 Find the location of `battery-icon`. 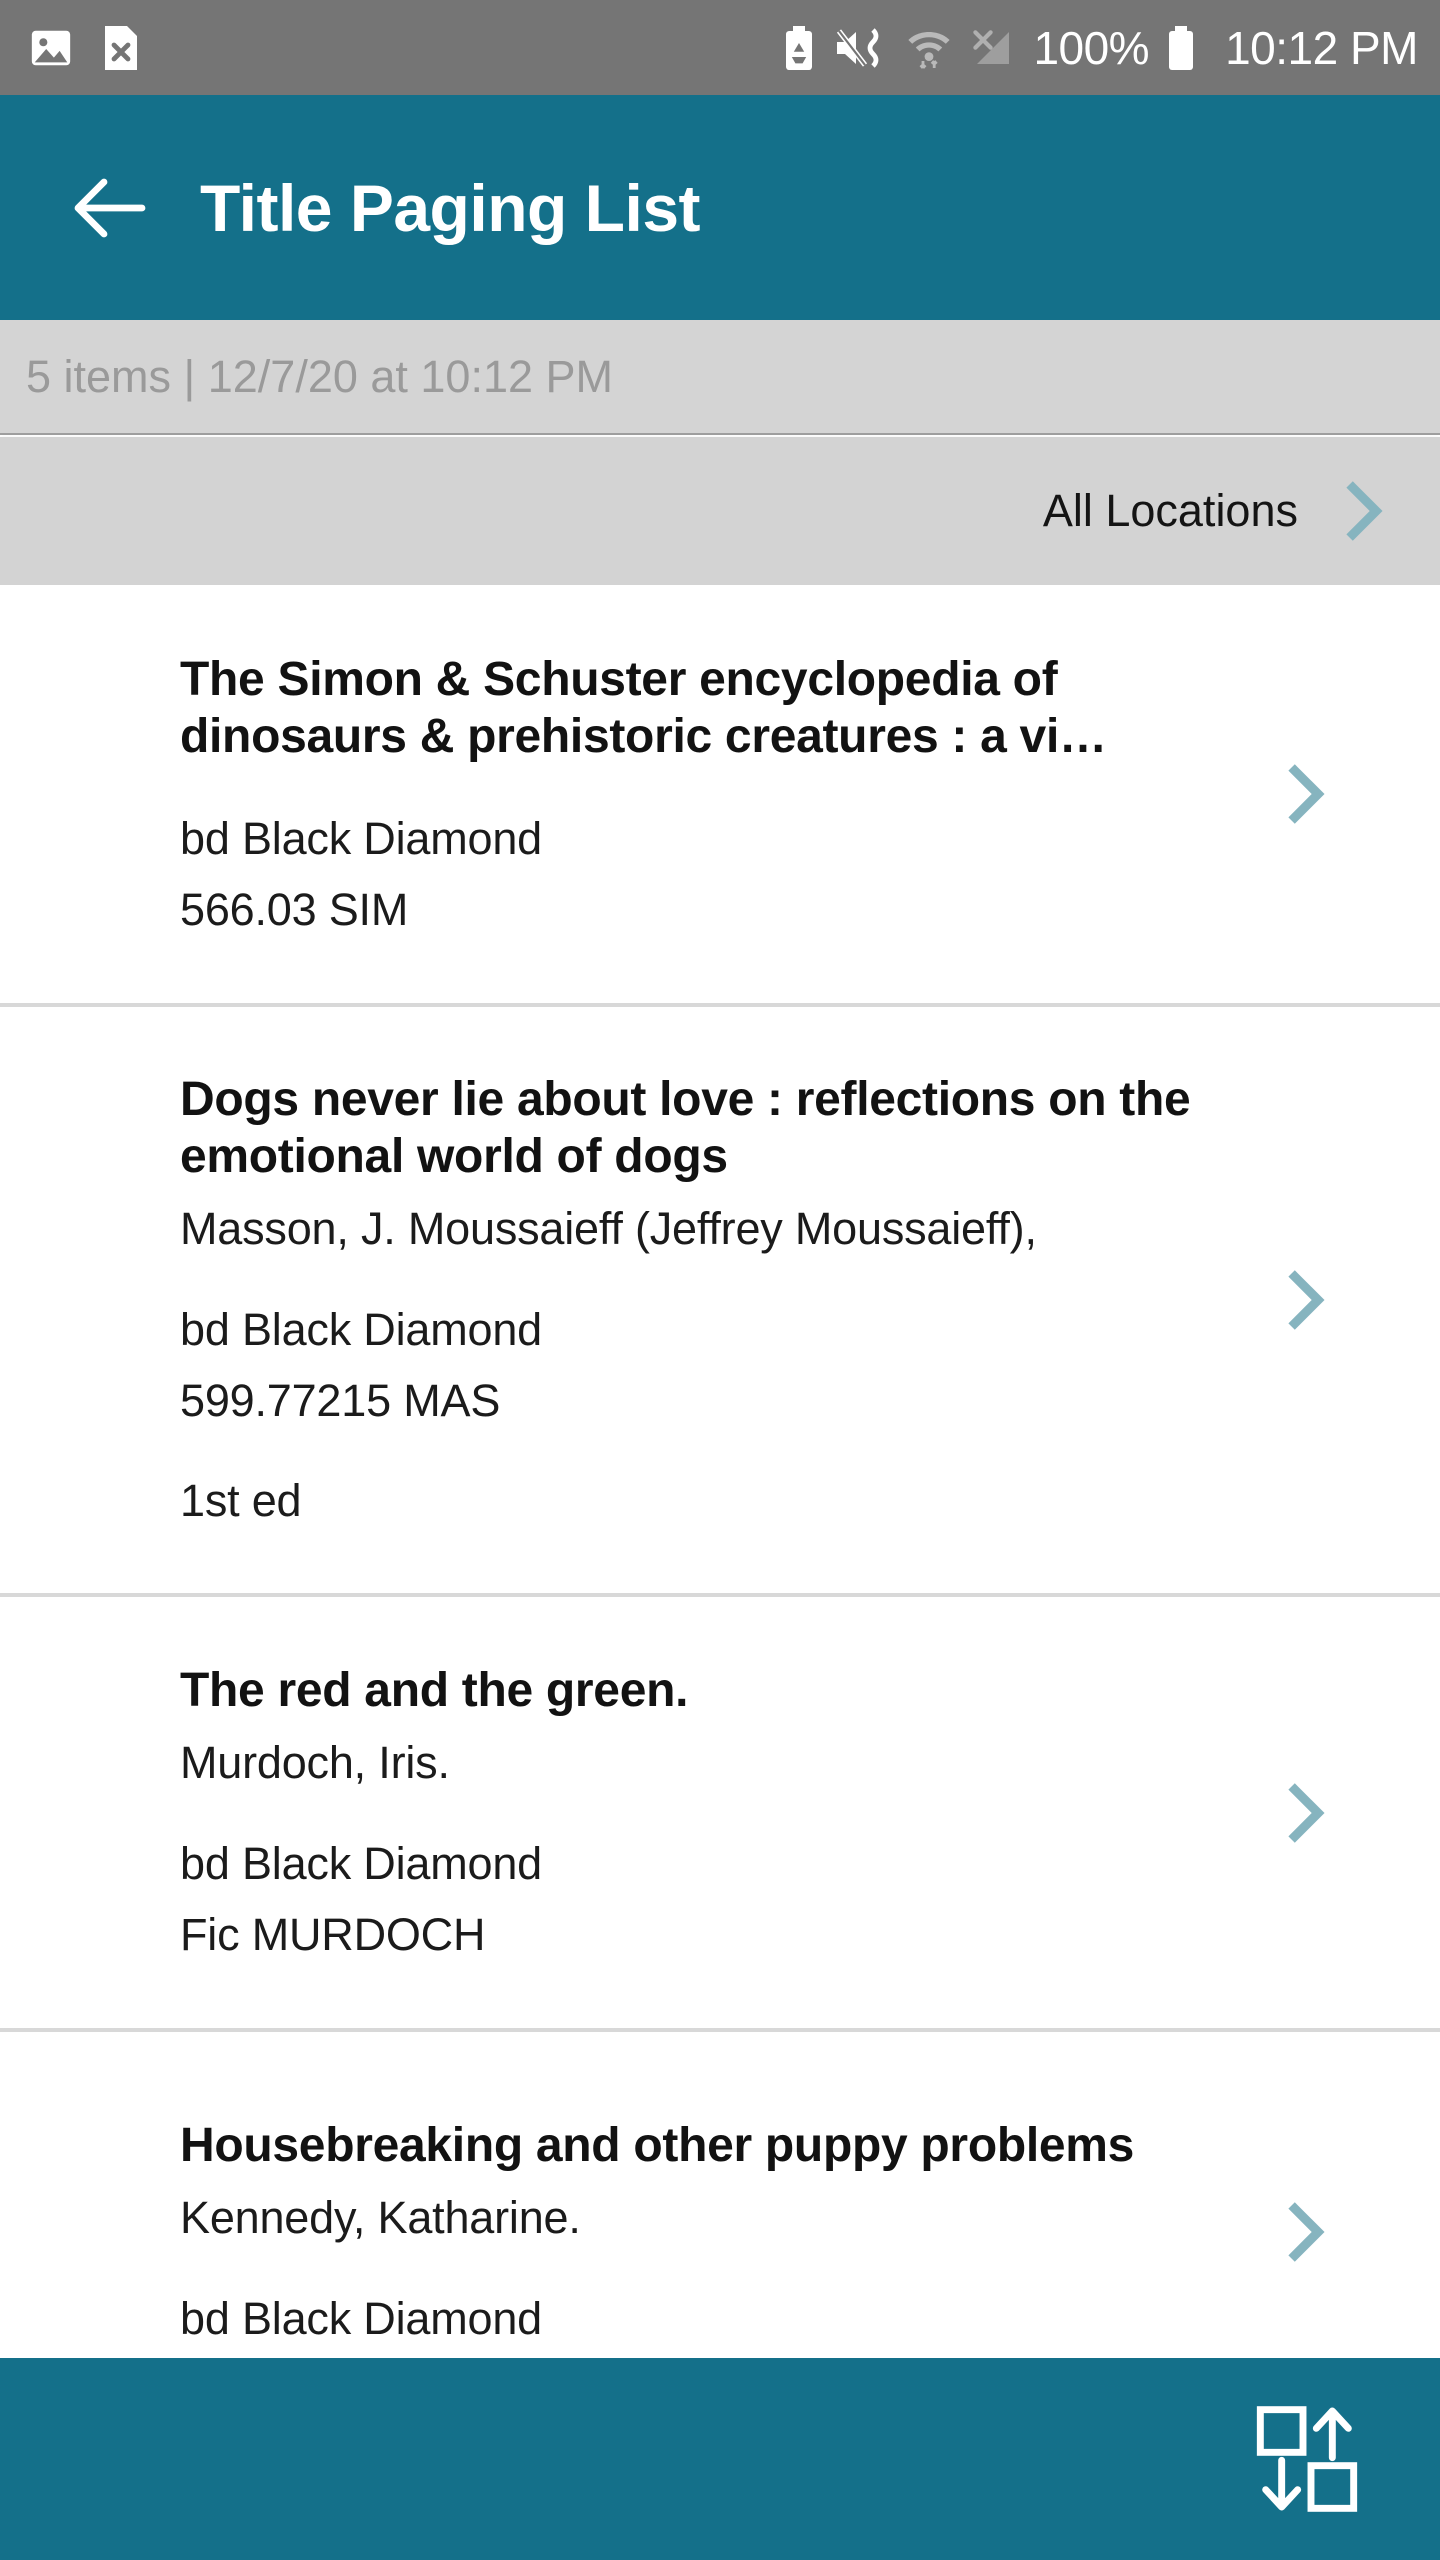

battery-icon is located at coordinates (1181, 48).